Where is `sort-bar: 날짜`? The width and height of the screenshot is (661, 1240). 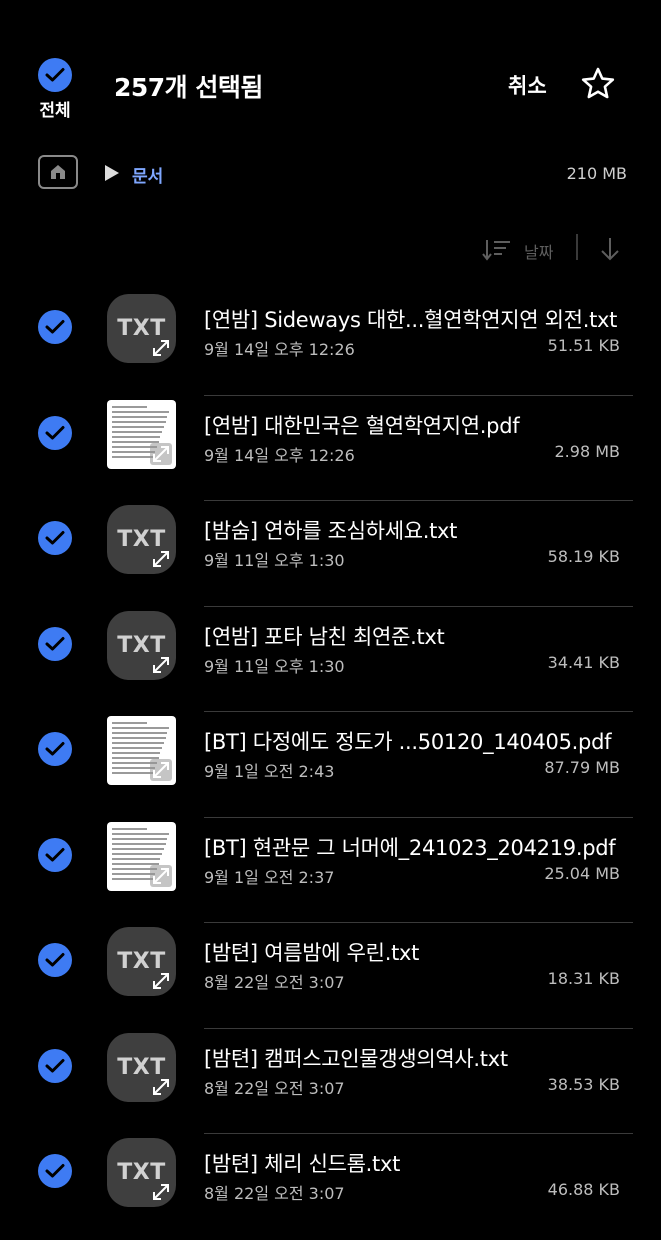 sort-bar: 날짜 is located at coordinates (330, 248).